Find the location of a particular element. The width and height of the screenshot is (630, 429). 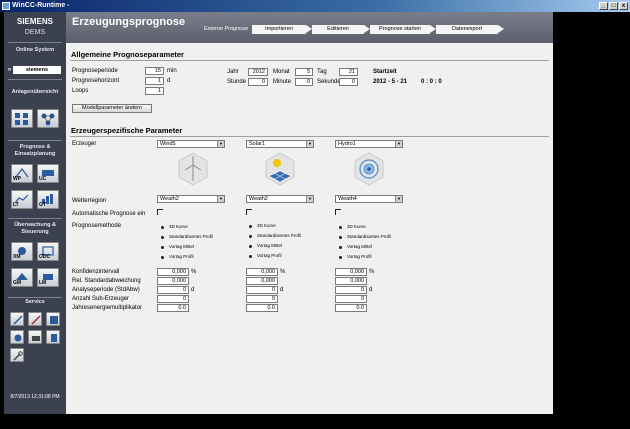

step-editieren: Editieren is located at coordinates (338, 29).